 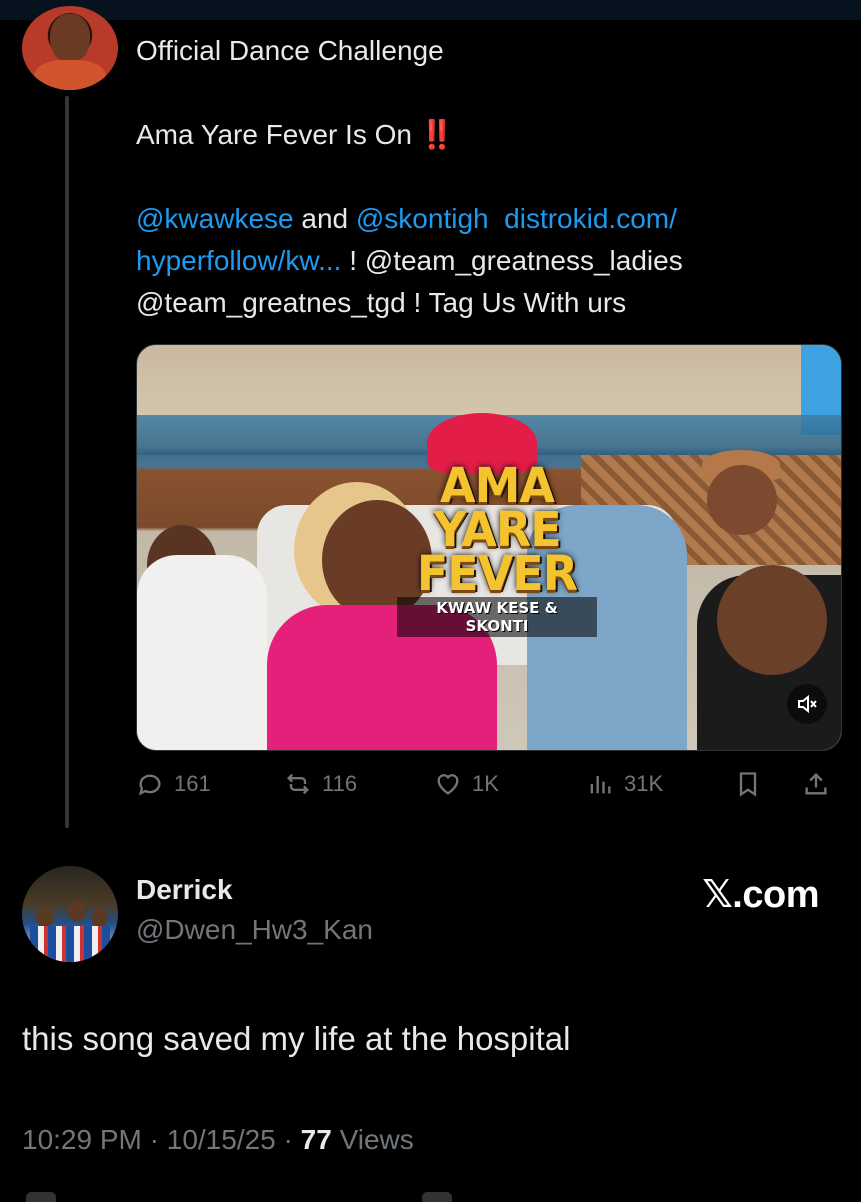 I want to click on reply-author-name: Derrick, so click(x=184, y=890).